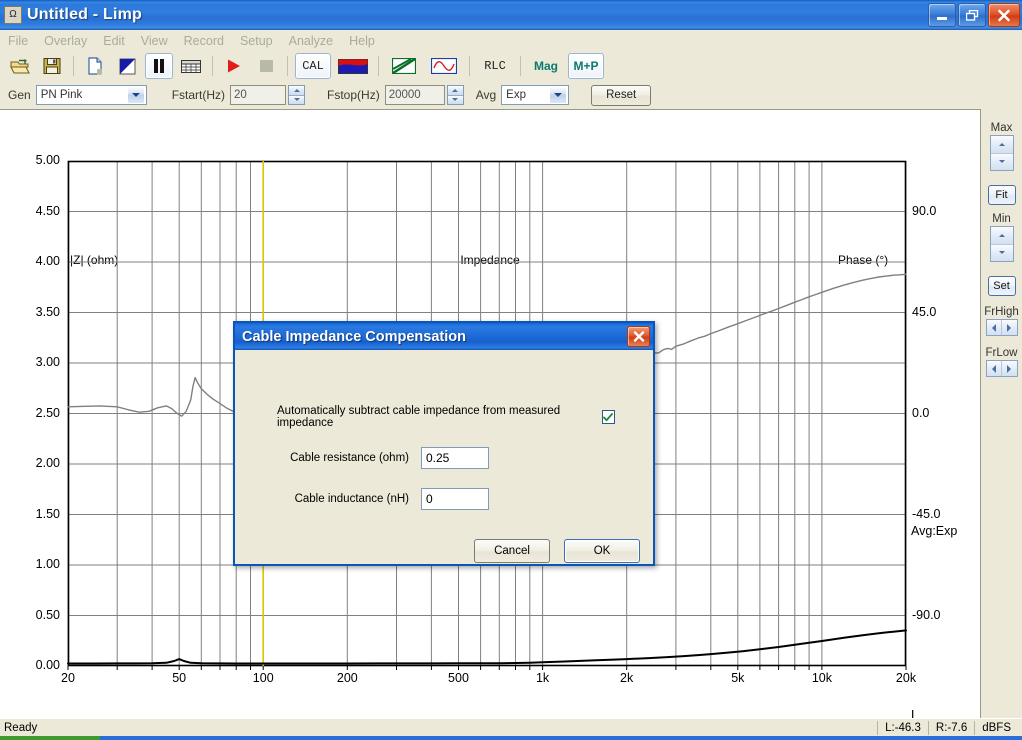  Describe the element at coordinates (47, 614) in the screenshot. I see `y-tick-label: 0.50` at that location.